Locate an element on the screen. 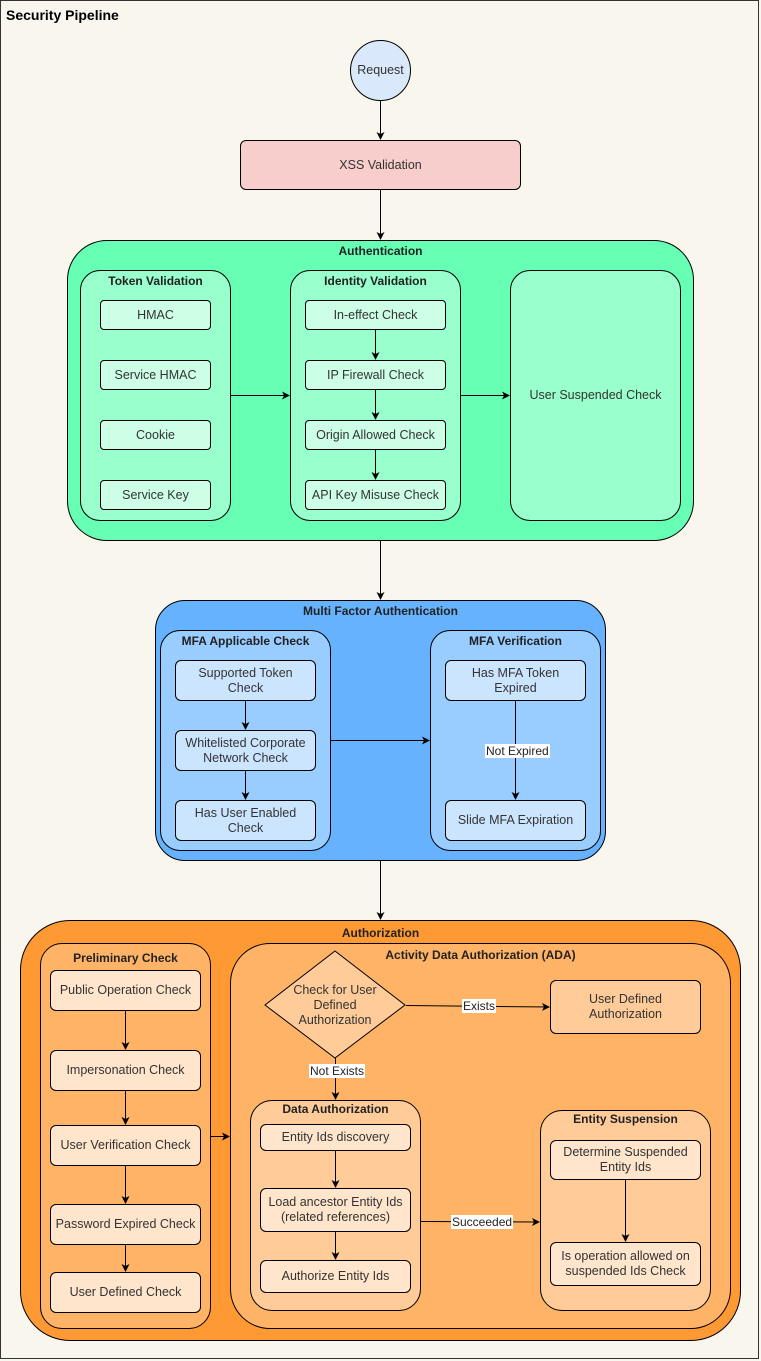 This screenshot has height=1361, width=761. exists-label: Exists is located at coordinates (479, 1006).